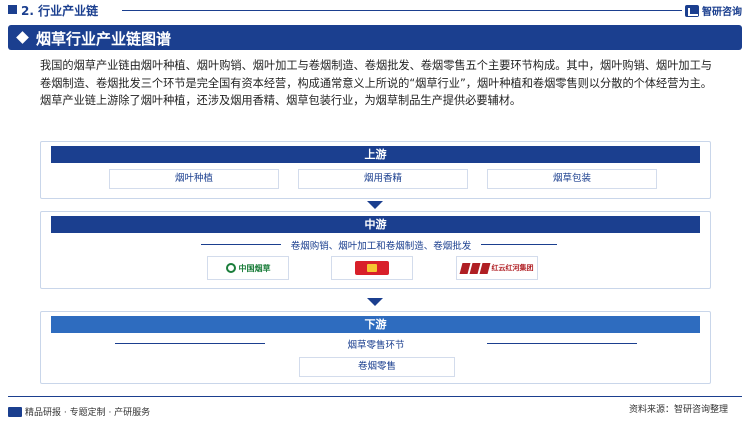 This screenshot has width=750, height=421. Describe the element at coordinates (88, 413) in the screenshot. I see `footer-left-text: 精品研报 · 专题定制 · 产研服务` at that location.